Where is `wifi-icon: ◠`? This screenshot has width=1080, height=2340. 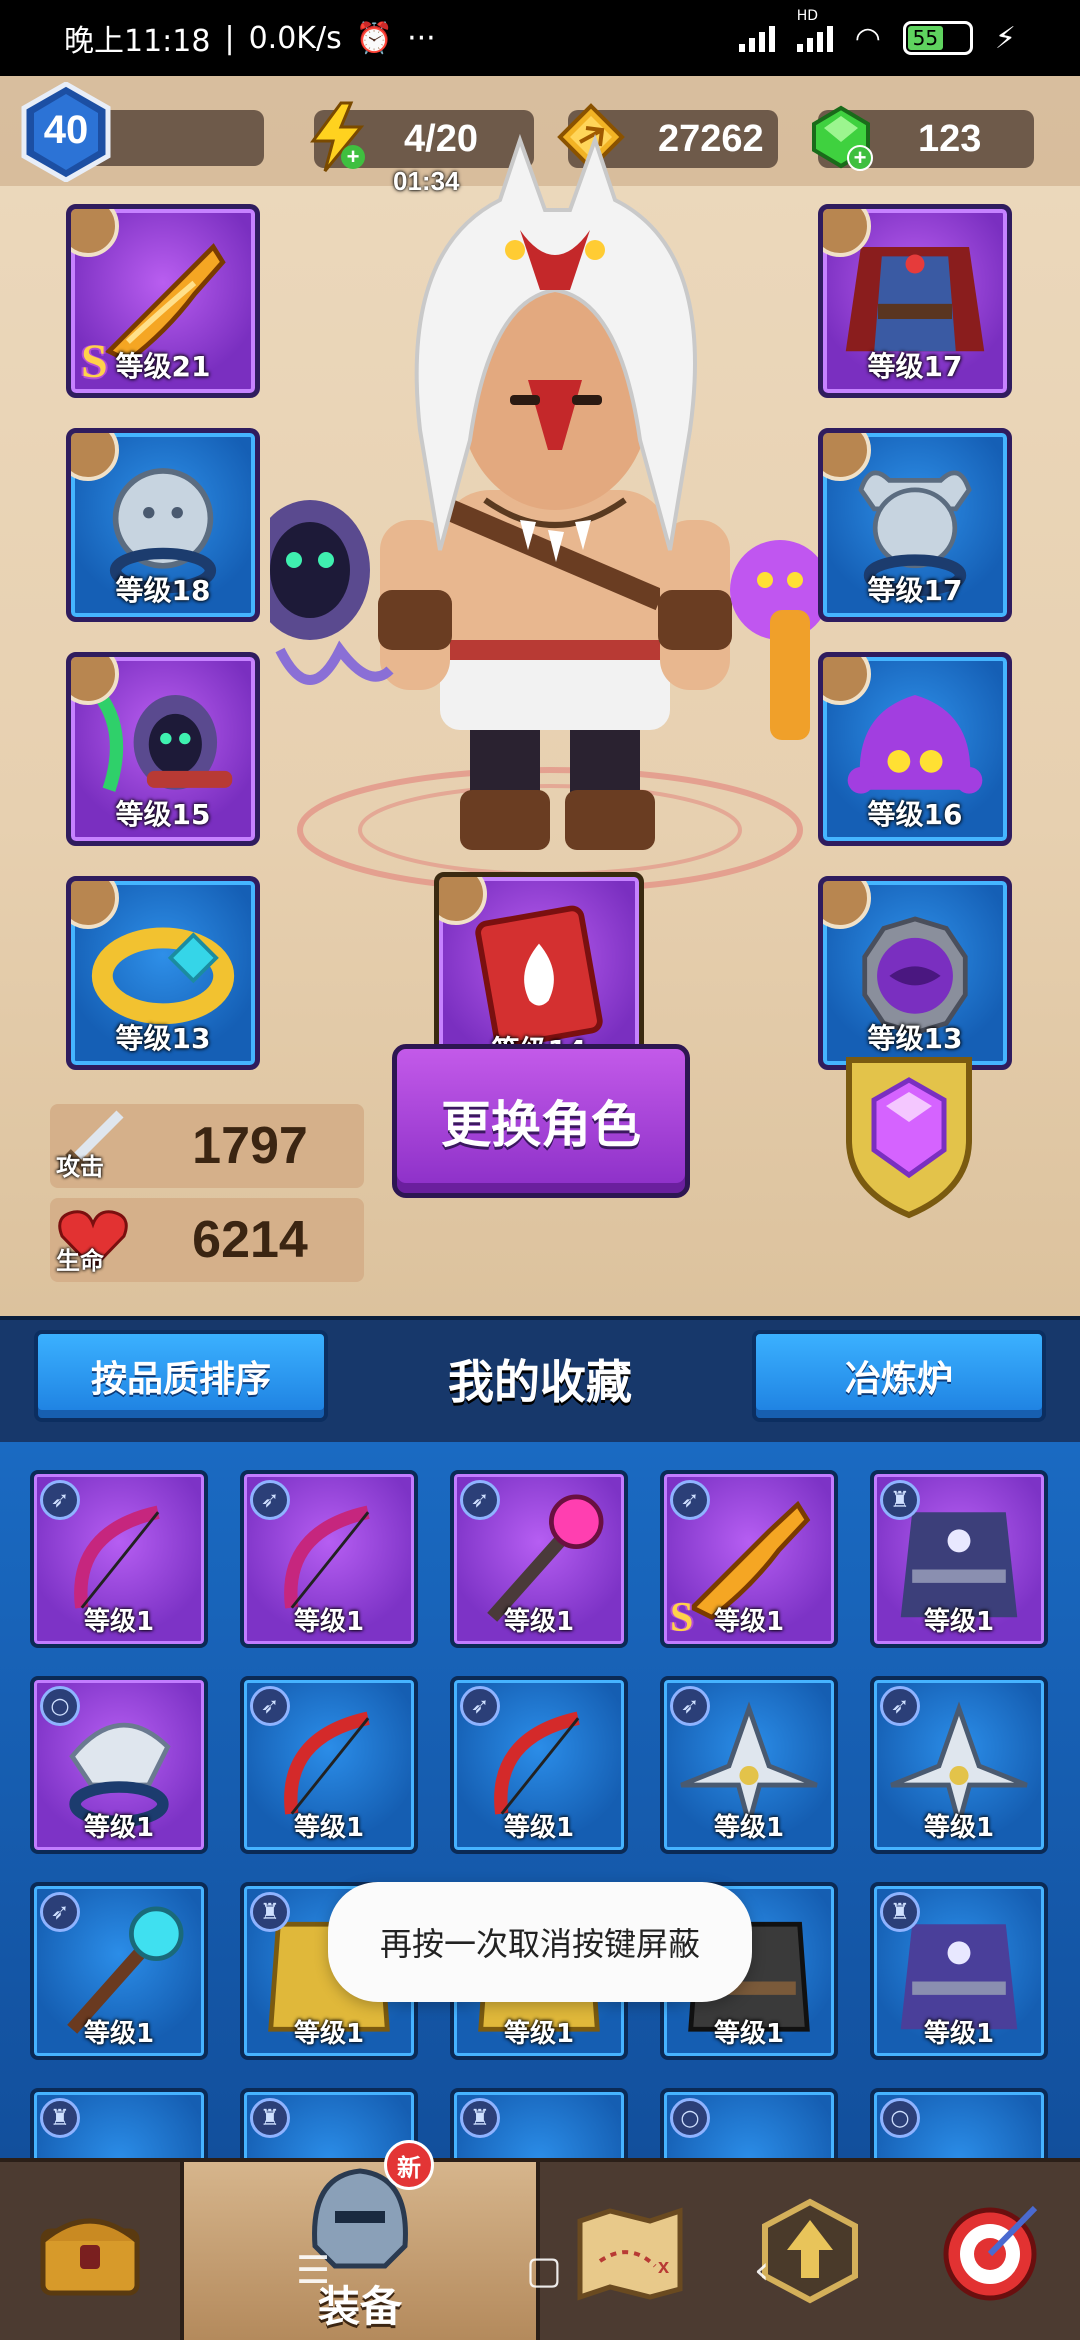
wifi-icon: ◠ is located at coordinates (867, 38).